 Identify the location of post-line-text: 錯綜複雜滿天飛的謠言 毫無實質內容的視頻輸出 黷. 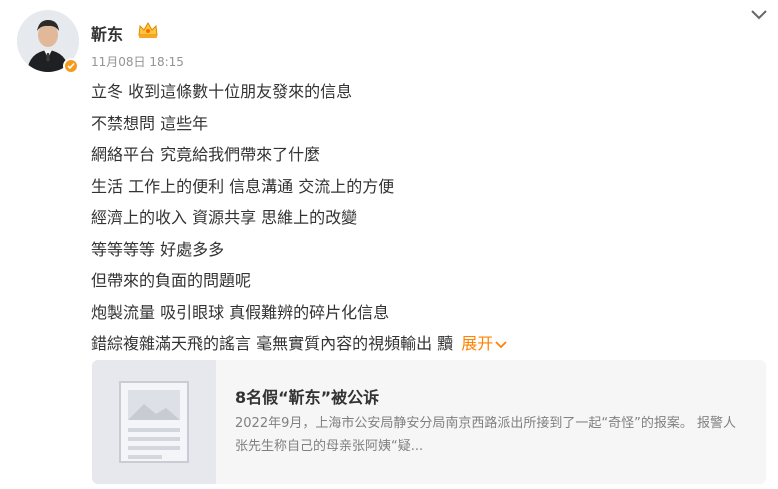
(272, 343).